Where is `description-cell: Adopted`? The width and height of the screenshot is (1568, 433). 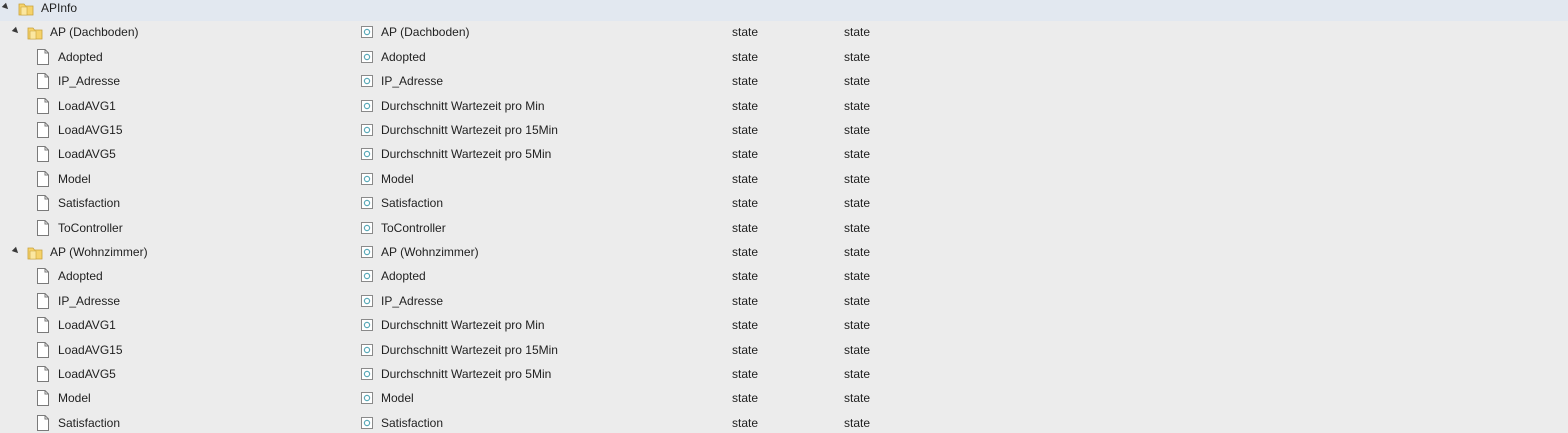 description-cell: Adopted is located at coordinates (403, 276).